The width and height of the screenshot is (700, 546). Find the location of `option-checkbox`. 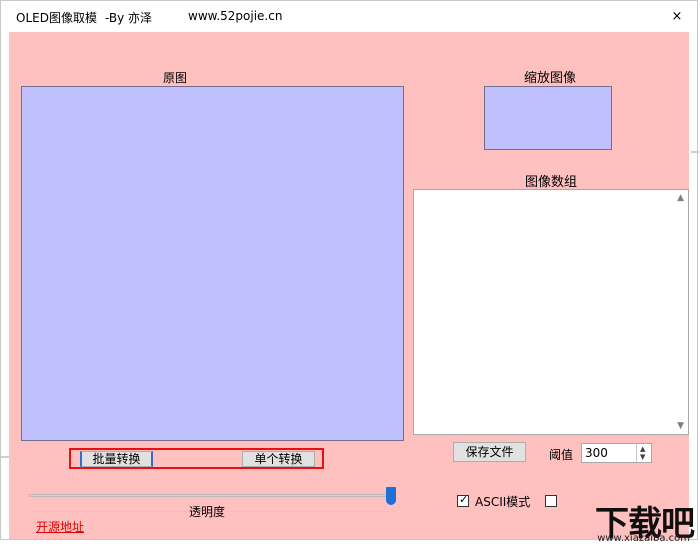

option-checkbox is located at coordinates (551, 501).